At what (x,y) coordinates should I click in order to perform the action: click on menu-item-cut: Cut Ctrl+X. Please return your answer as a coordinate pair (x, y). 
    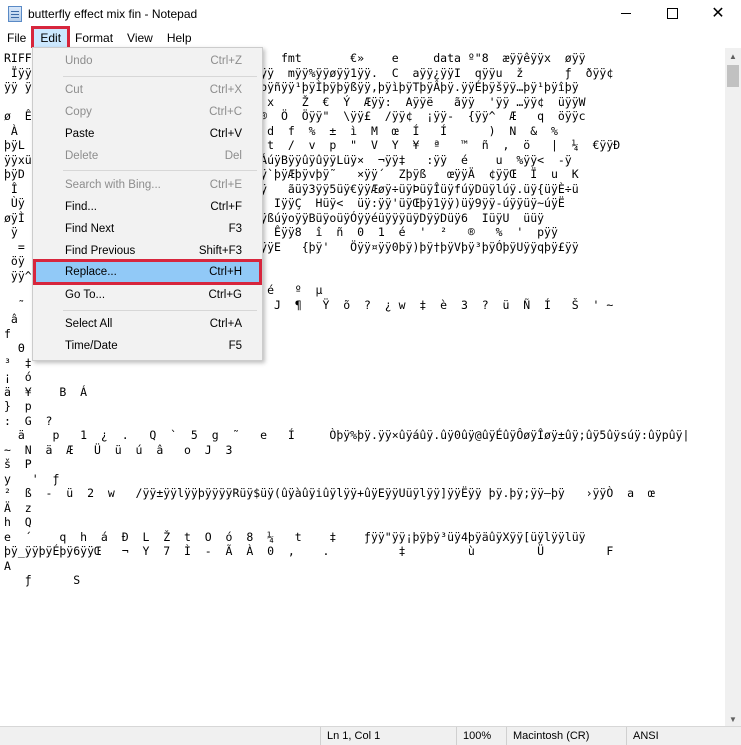
    Looking at the image, I should click on (147, 90).